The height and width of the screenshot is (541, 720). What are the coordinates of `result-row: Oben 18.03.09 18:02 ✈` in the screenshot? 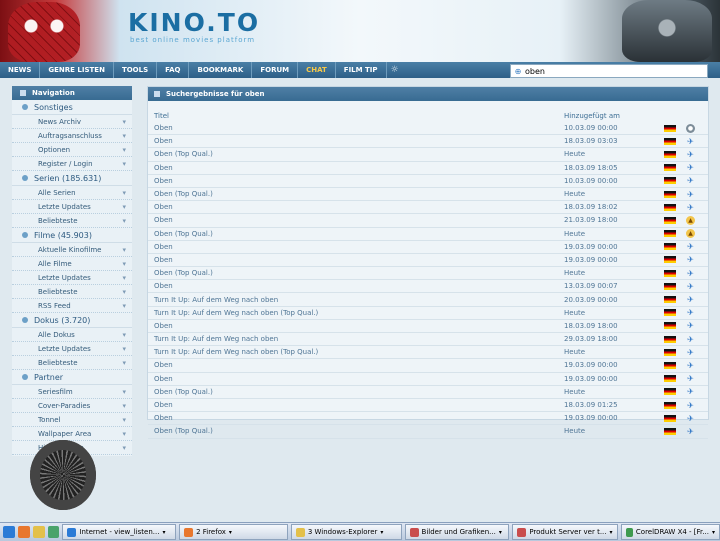 It's located at (428, 208).